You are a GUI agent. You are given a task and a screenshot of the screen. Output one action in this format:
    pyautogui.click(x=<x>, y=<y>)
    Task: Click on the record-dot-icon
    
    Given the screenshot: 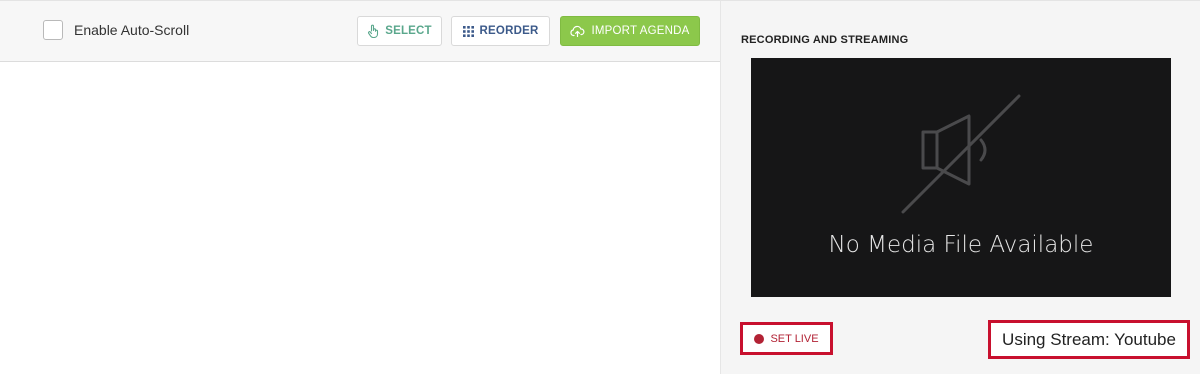 What is the action you would take?
    pyautogui.click(x=759, y=338)
    